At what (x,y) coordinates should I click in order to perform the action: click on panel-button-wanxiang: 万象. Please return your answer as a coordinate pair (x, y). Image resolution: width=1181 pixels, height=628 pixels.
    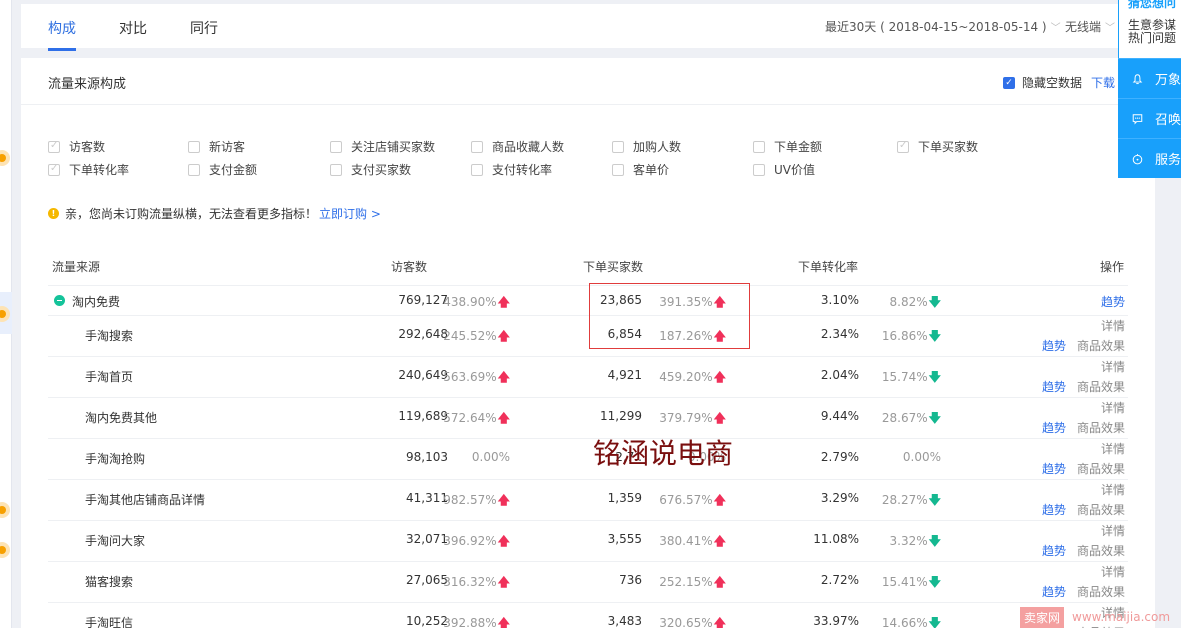
    Looking at the image, I should click on (1149, 78).